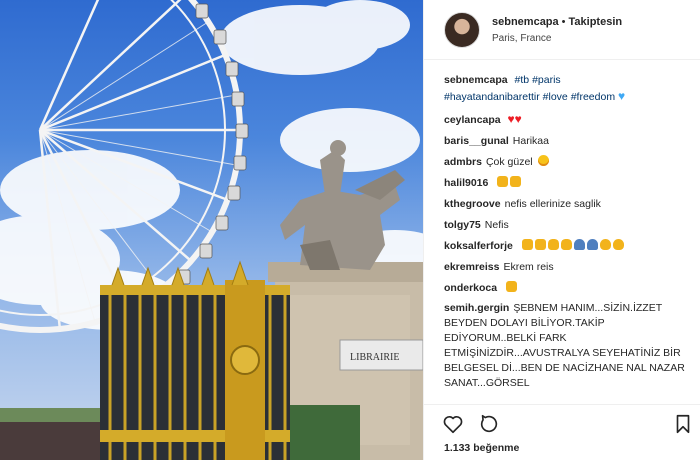 This screenshot has width=700, height=460. What do you see at coordinates (522, 80) in the screenshot?
I see `hashtag-link: #tb` at bounding box center [522, 80].